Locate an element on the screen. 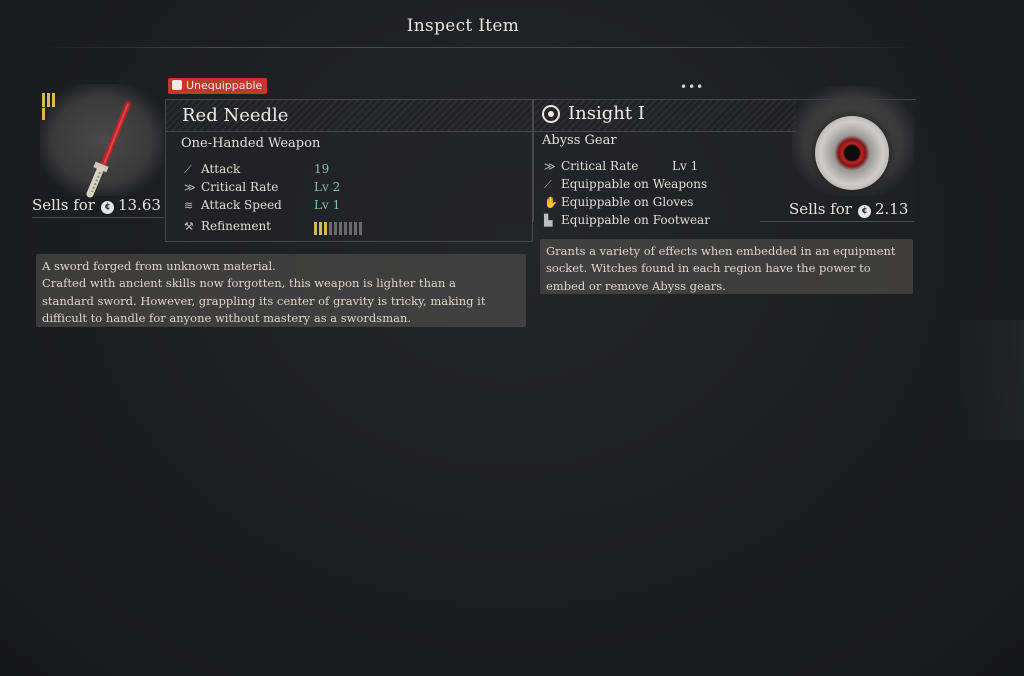 This screenshot has width=1024, height=676. stat-label: Equippable on Footwear is located at coordinates (635, 220).